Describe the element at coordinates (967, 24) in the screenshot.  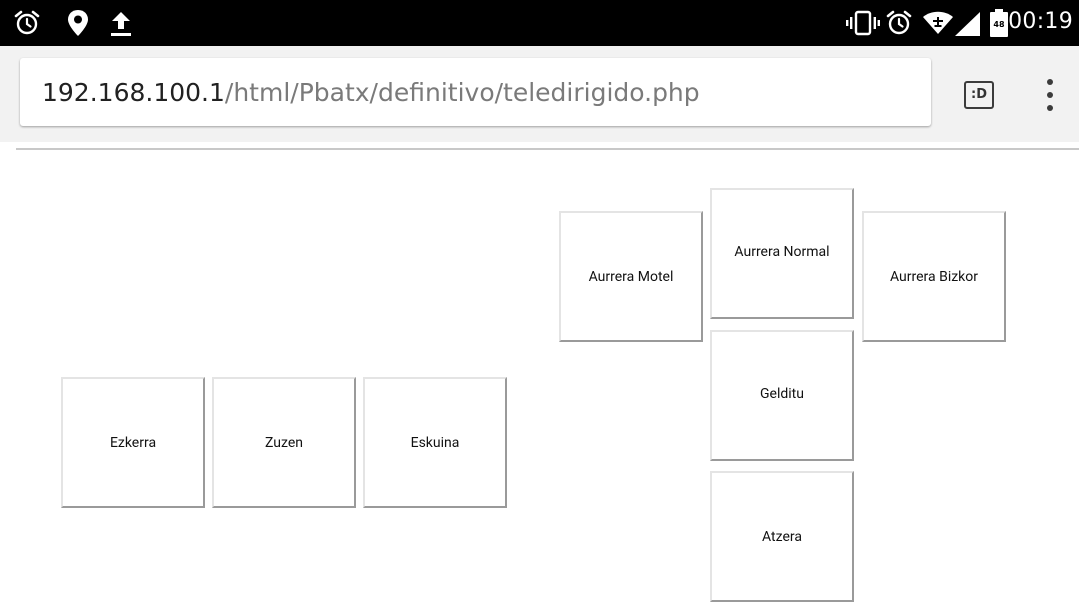
I see `signal-icon` at that location.